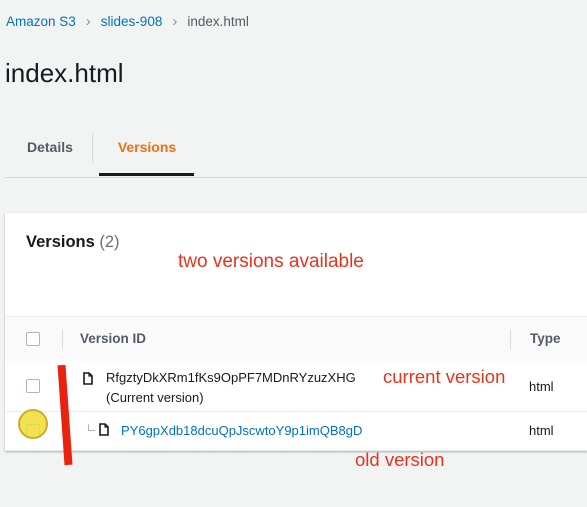 The width and height of the screenshot is (587, 507). Describe the element at coordinates (92, 148) in the screenshot. I see `tab-divider` at that location.